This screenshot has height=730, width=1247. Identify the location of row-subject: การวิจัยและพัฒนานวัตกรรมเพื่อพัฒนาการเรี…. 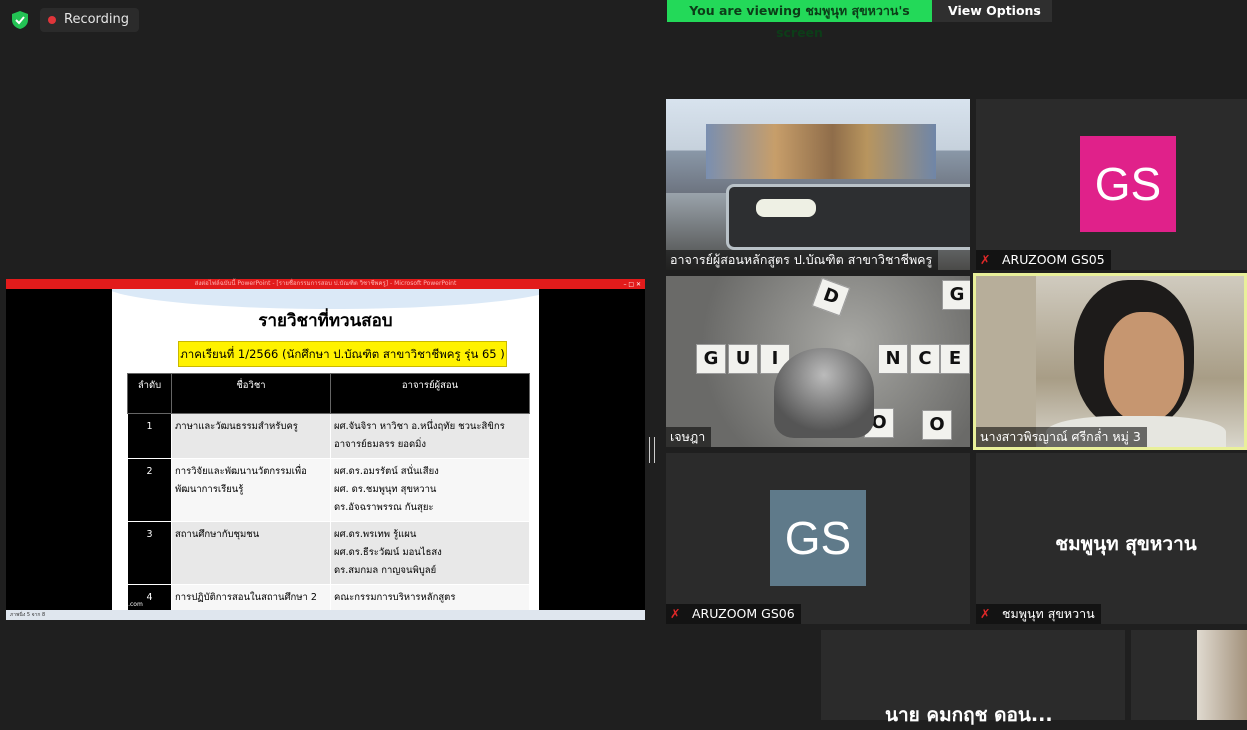
(251, 490).